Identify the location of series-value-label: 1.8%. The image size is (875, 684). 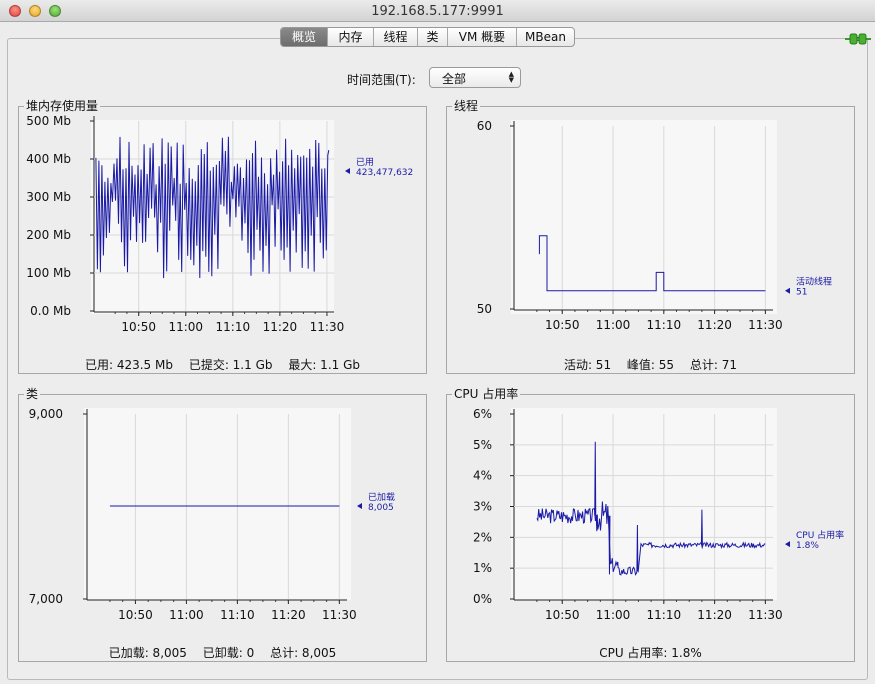
(807, 546).